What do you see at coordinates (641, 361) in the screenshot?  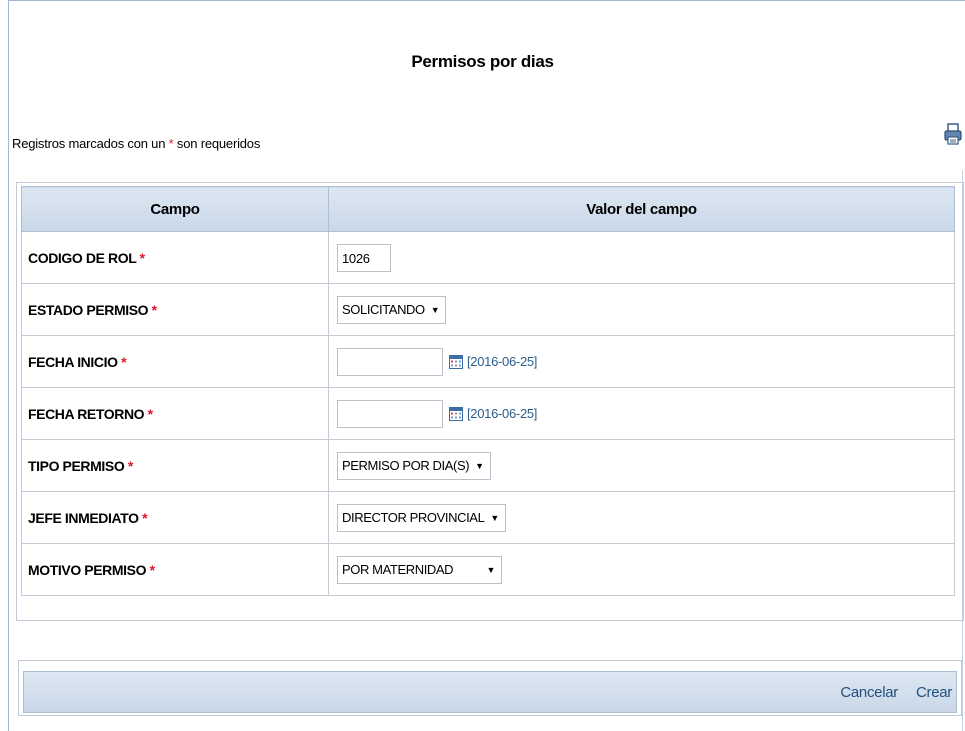 I see `fecha-inicio-value-cell: [2016-06-25]` at bounding box center [641, 361].